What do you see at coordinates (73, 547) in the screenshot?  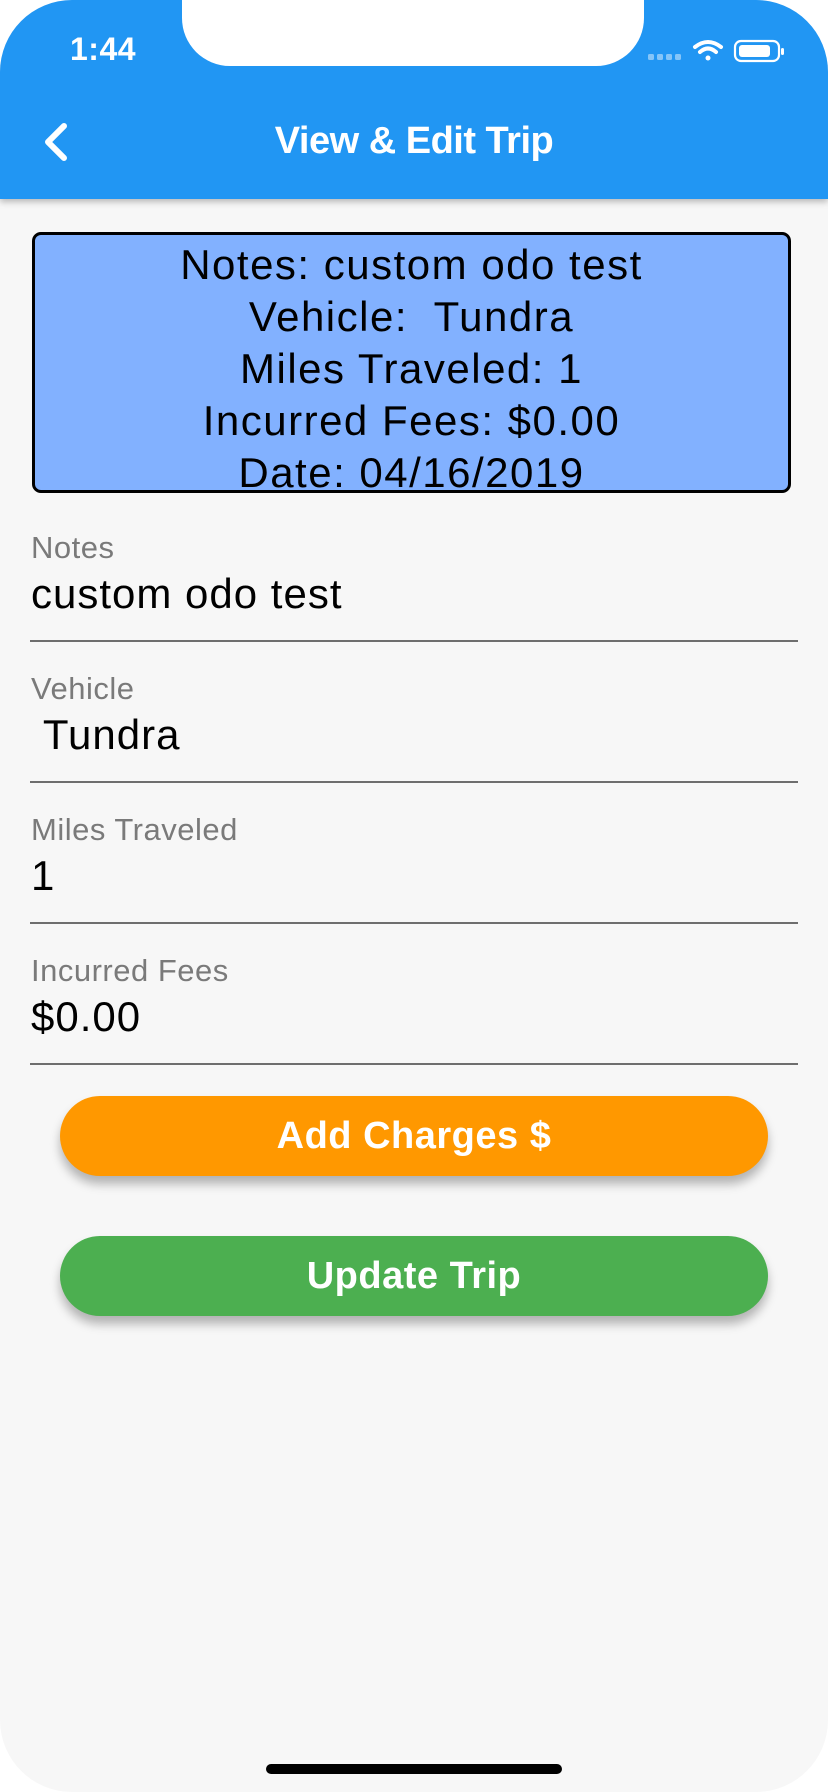 I see `notes-label: Notes` at bounding box center [73, 547].